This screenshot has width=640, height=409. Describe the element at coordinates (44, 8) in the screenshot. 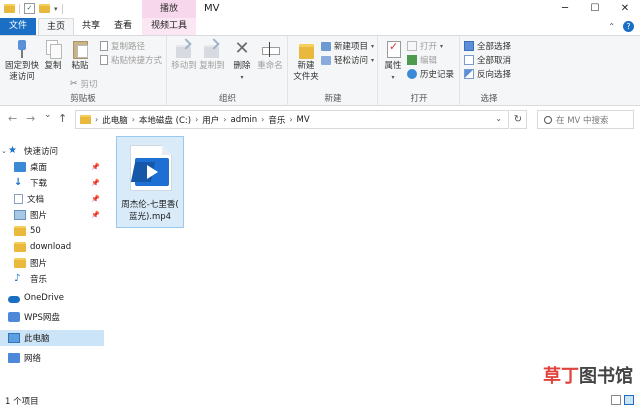

I see `new-folder-quick-button` at that location.